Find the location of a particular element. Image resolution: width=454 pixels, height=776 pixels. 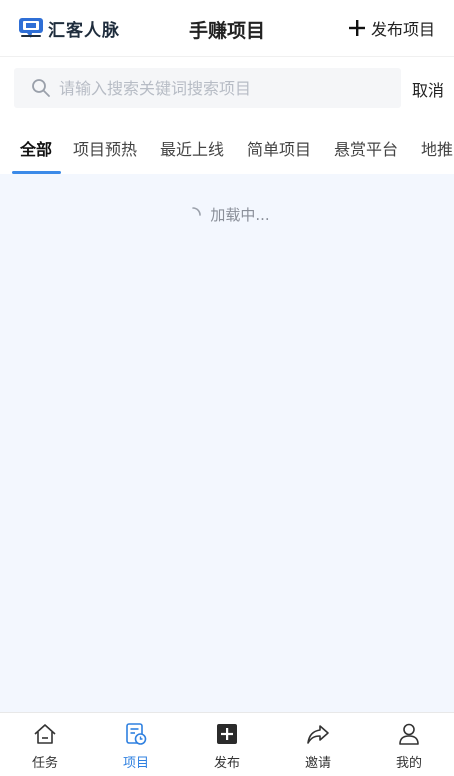

tab-preheat: 项目预热 is located at coordinates (105, 148).